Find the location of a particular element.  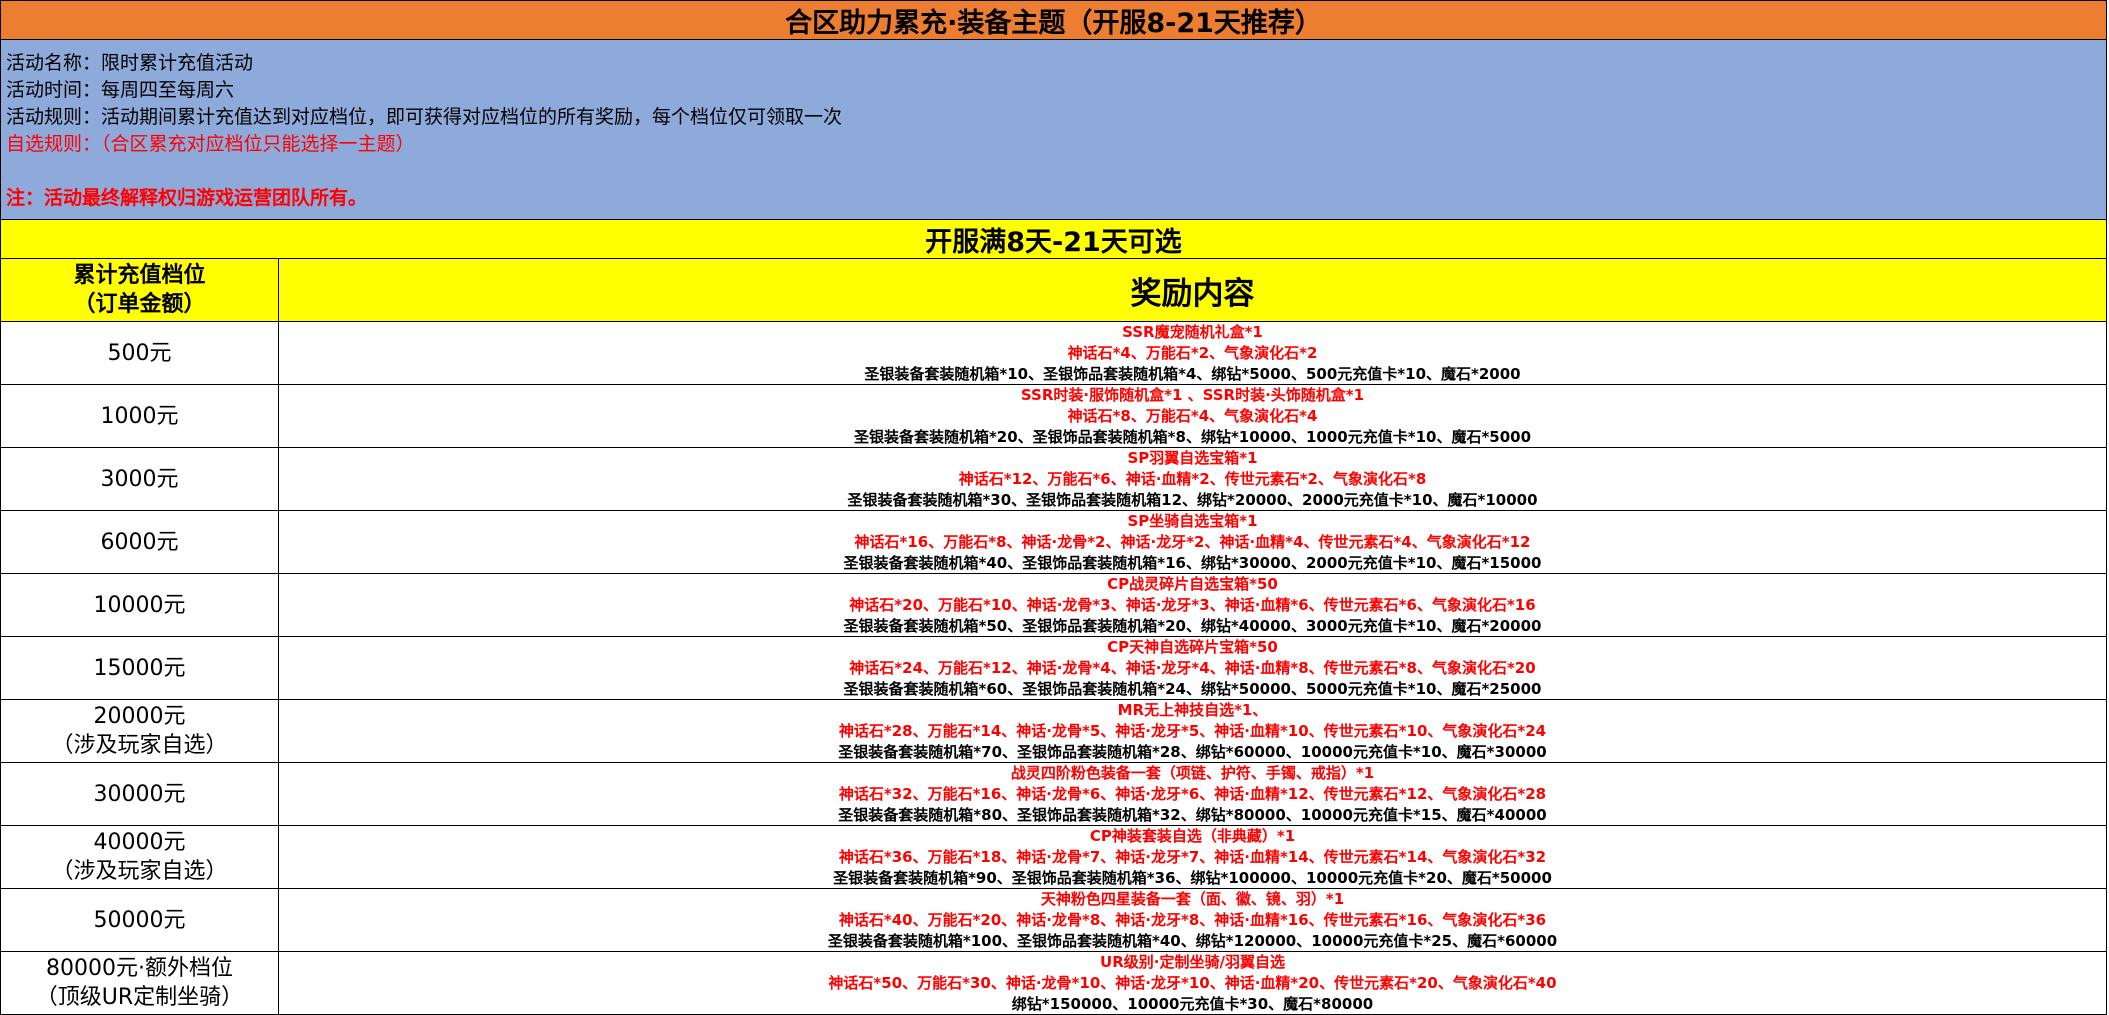

tier-amount: 6000元 is located at coordinates (139, 542).